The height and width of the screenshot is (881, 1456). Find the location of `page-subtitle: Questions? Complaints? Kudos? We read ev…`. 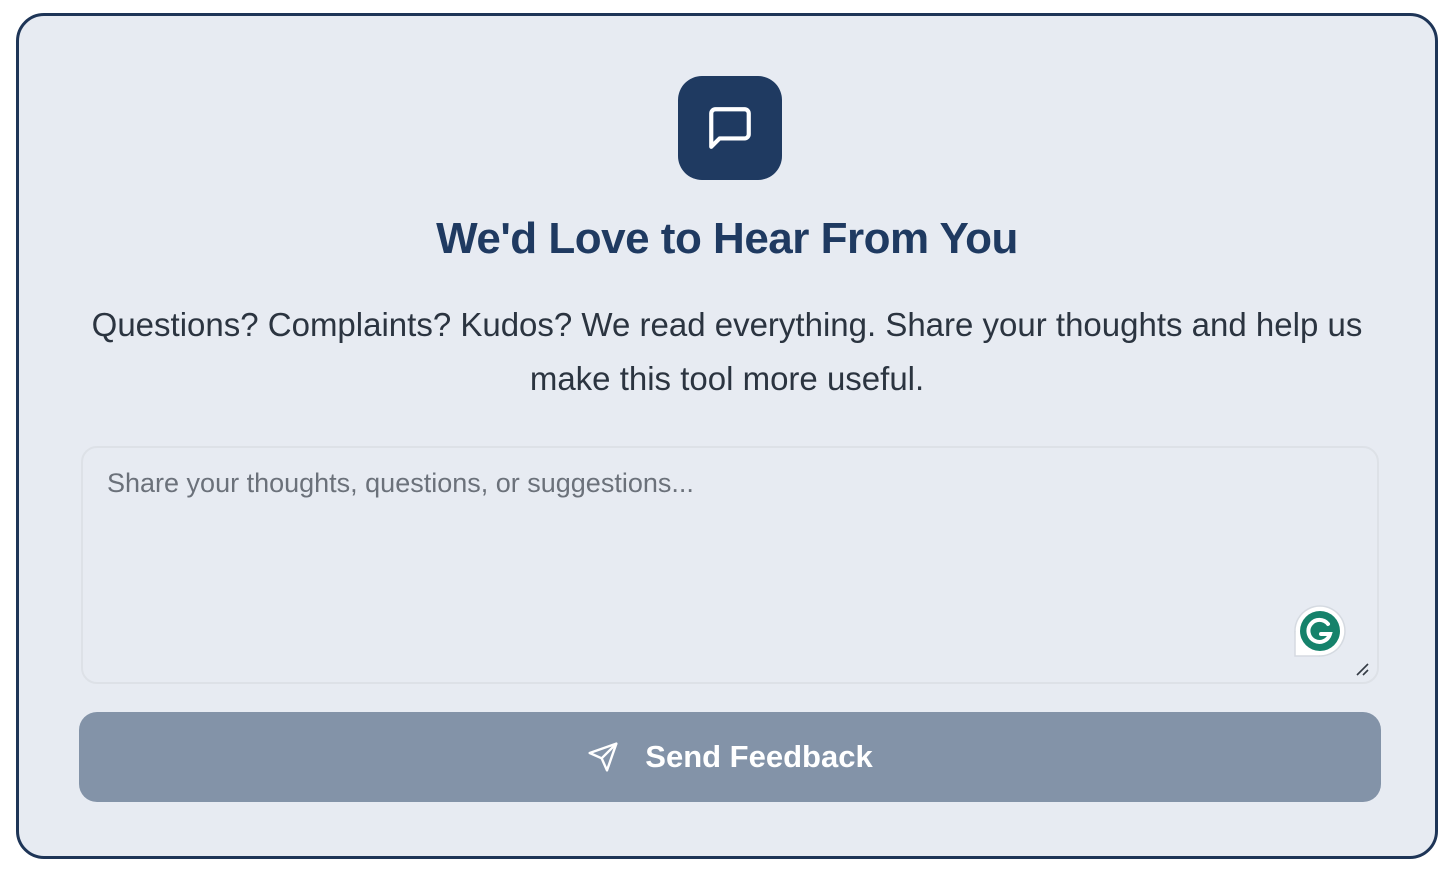

page-subtitle: Questions? Complaints? Kudos? We read ev… is located at coordinates (727, 351).